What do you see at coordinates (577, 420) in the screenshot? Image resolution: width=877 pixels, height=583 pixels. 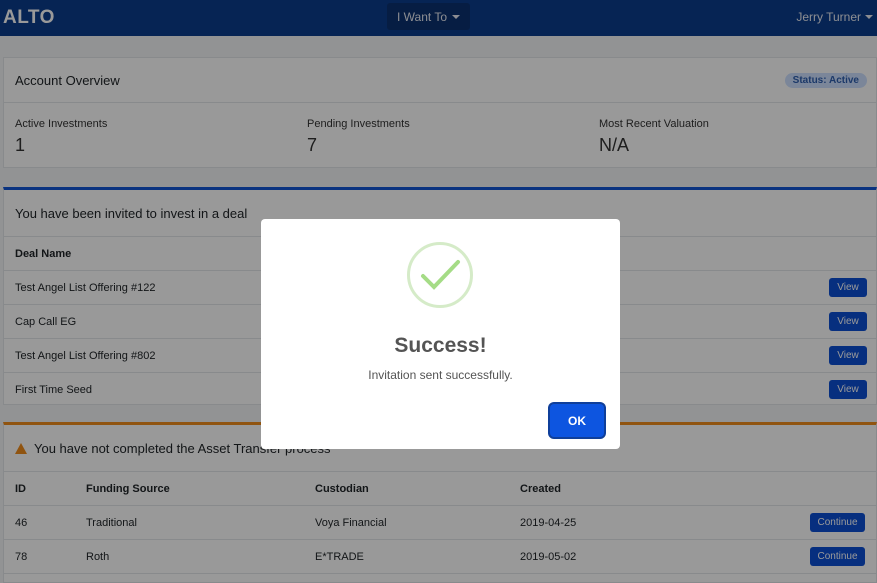 I see `ok-button: OK` at bounding box center [577, 420].